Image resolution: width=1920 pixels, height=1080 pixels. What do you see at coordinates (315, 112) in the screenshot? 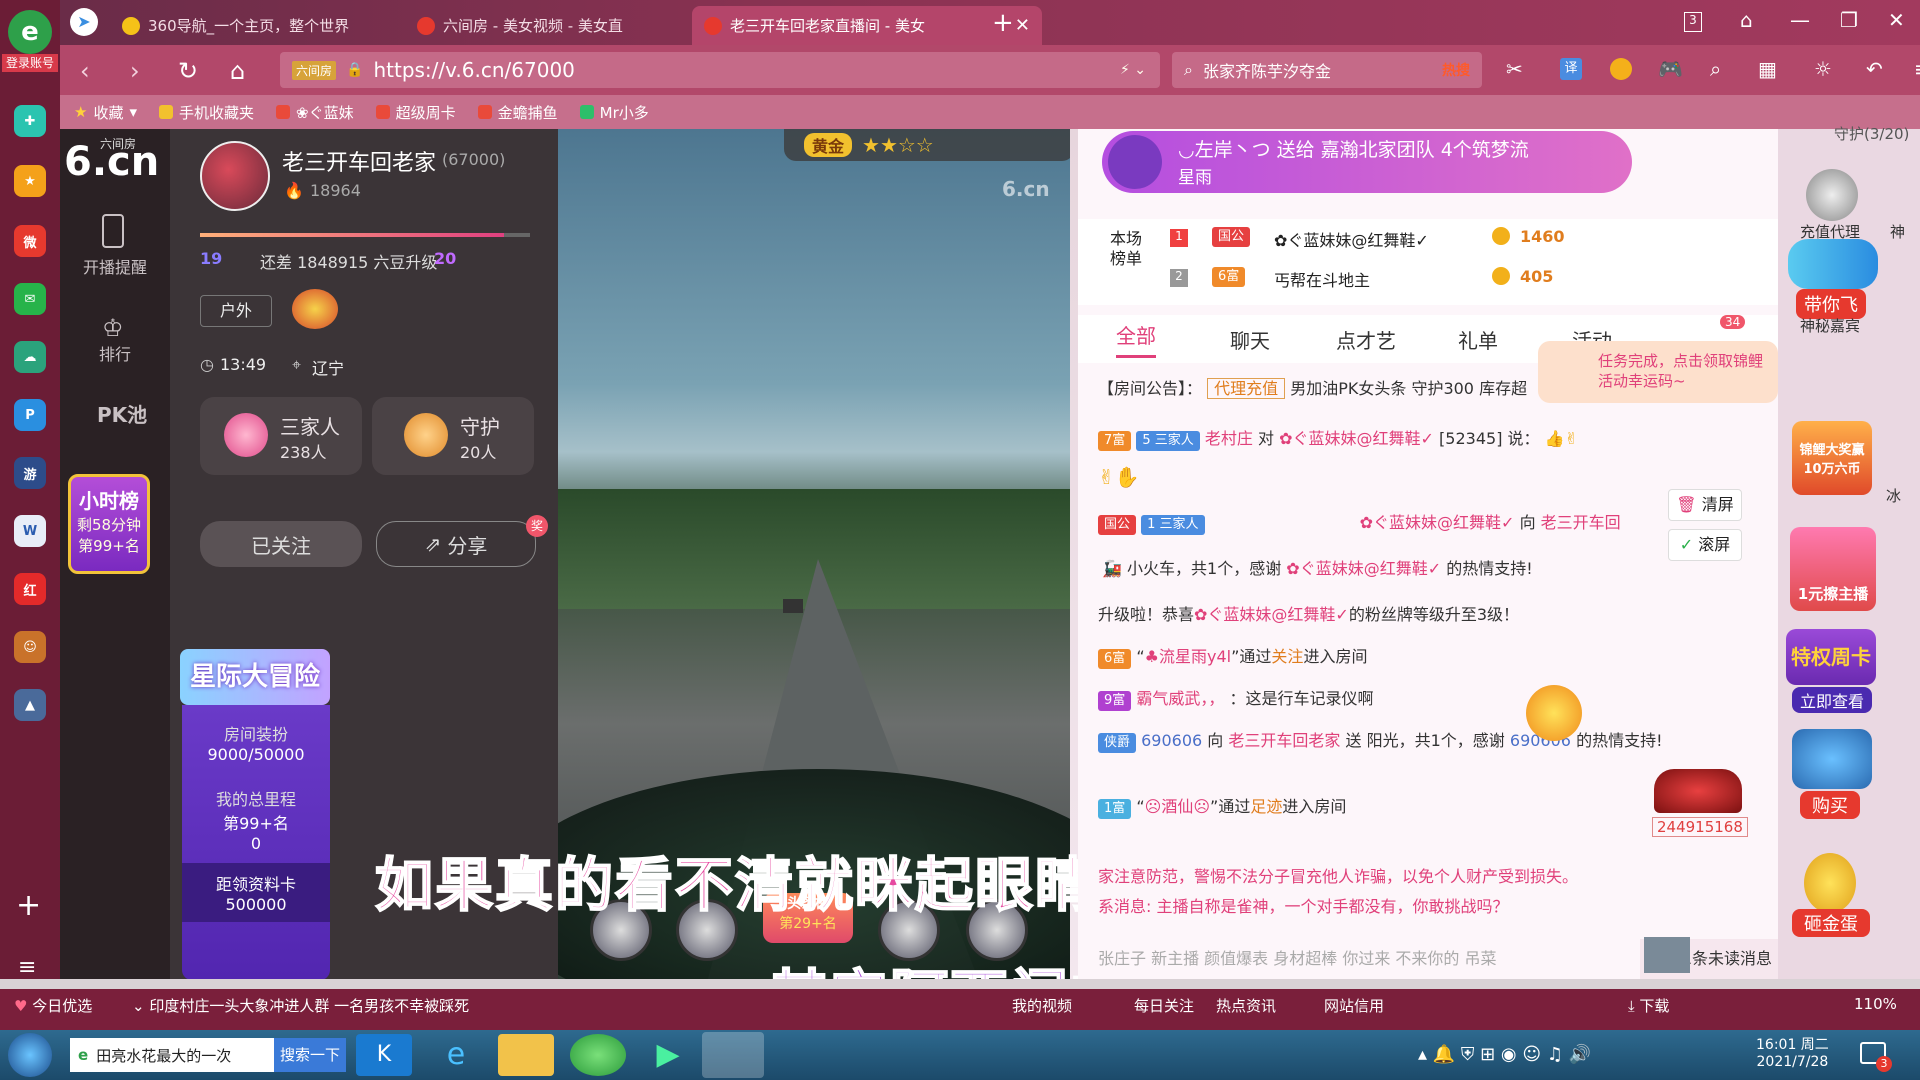
I see `bookmark-lanmei: ❀ぐ蓝妹` at bounding box center [315, 112].